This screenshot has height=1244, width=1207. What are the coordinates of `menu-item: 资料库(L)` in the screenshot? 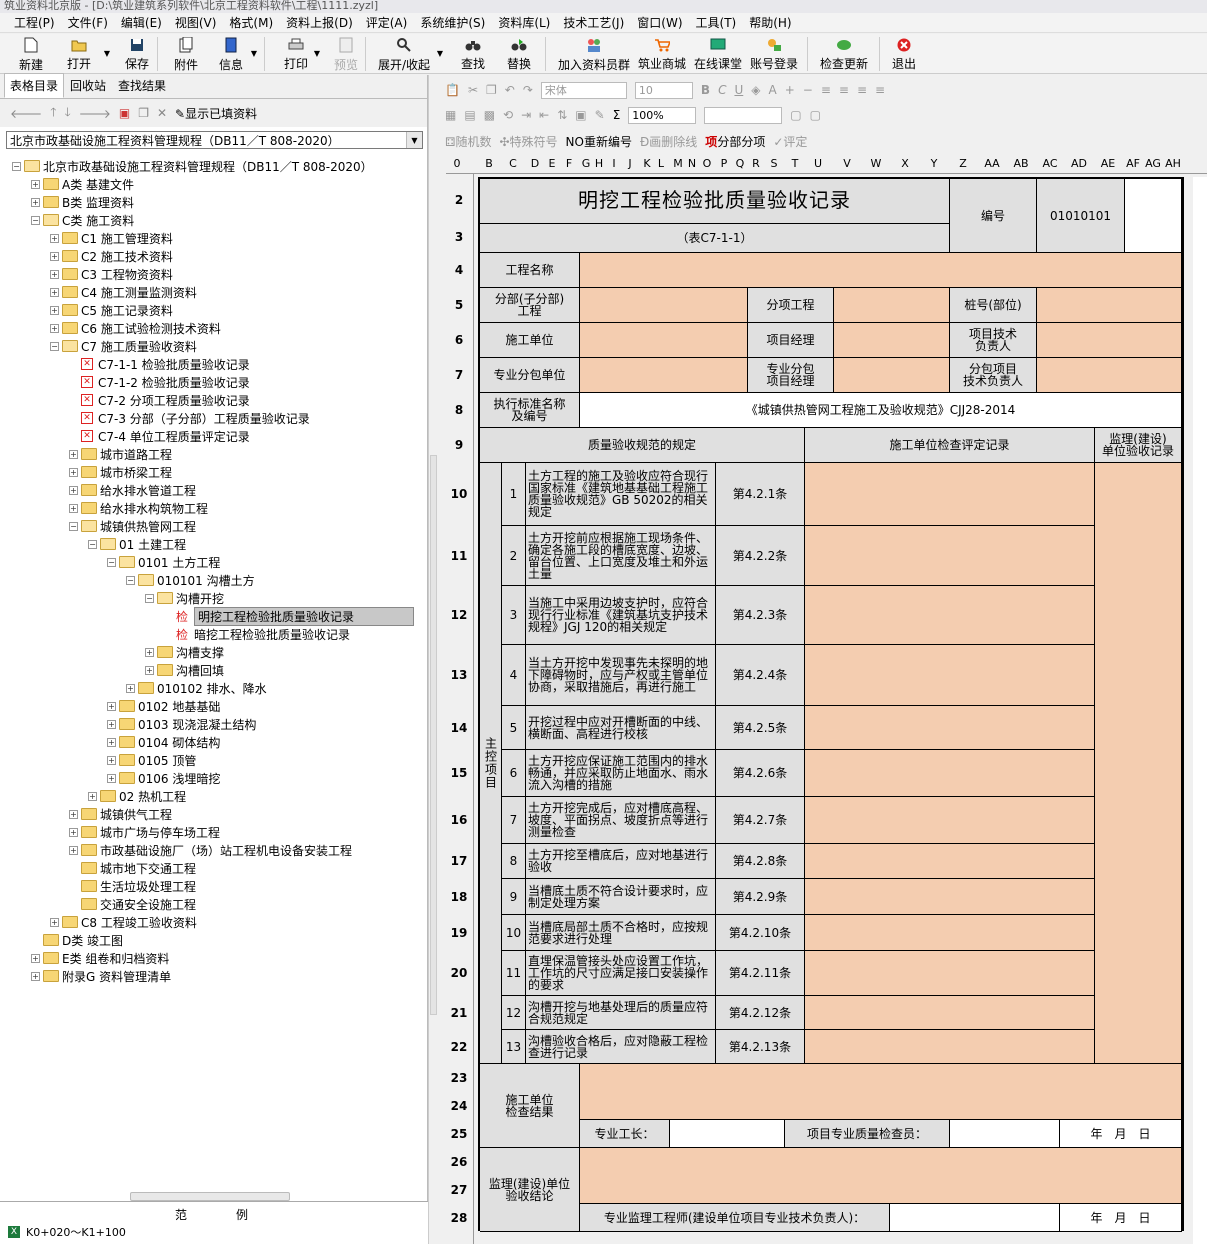 It's located at (524, 22).